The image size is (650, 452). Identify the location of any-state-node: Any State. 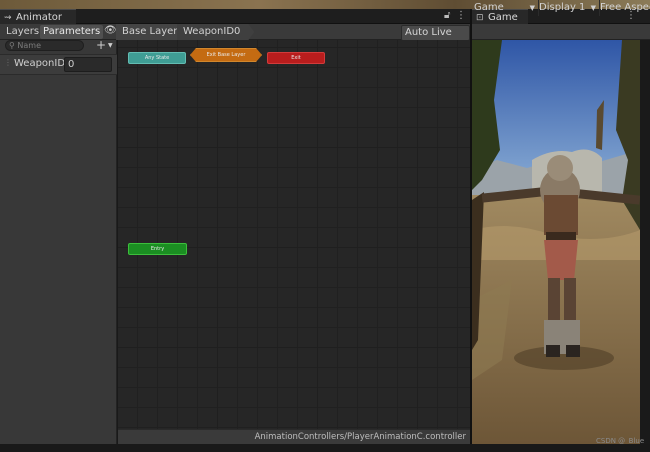
(157, 58).